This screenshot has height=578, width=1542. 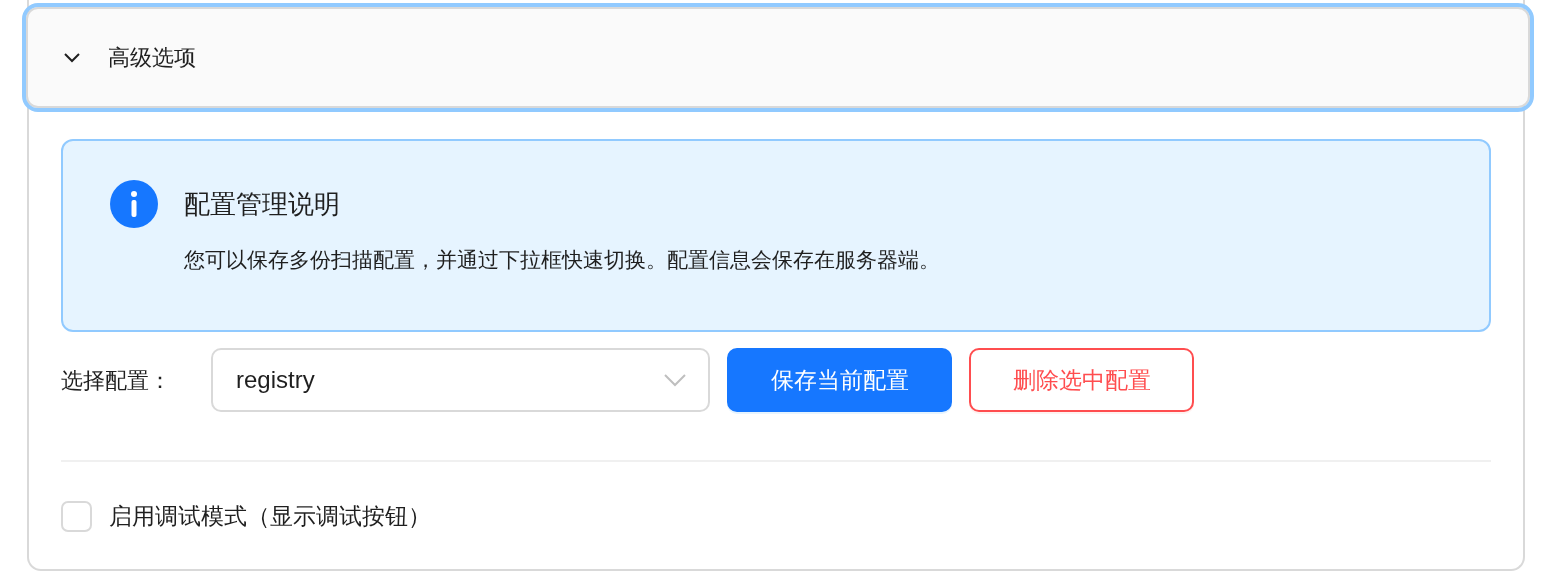 I want to click on config-label: 选择配置：, so click(x=116, y=380).